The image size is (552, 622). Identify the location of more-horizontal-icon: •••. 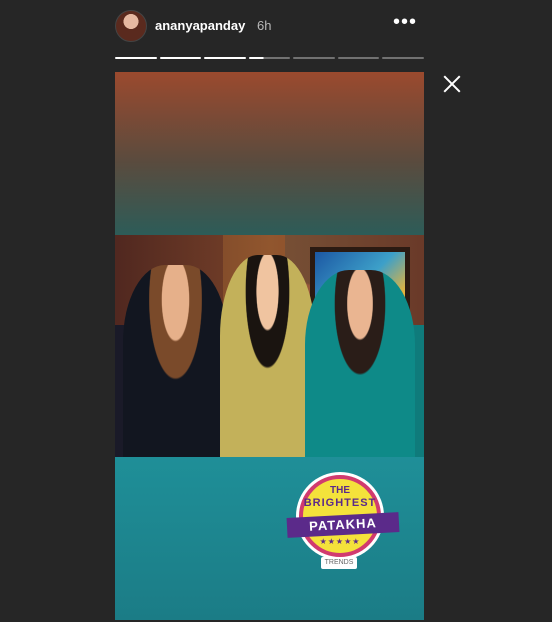
(405, 22).